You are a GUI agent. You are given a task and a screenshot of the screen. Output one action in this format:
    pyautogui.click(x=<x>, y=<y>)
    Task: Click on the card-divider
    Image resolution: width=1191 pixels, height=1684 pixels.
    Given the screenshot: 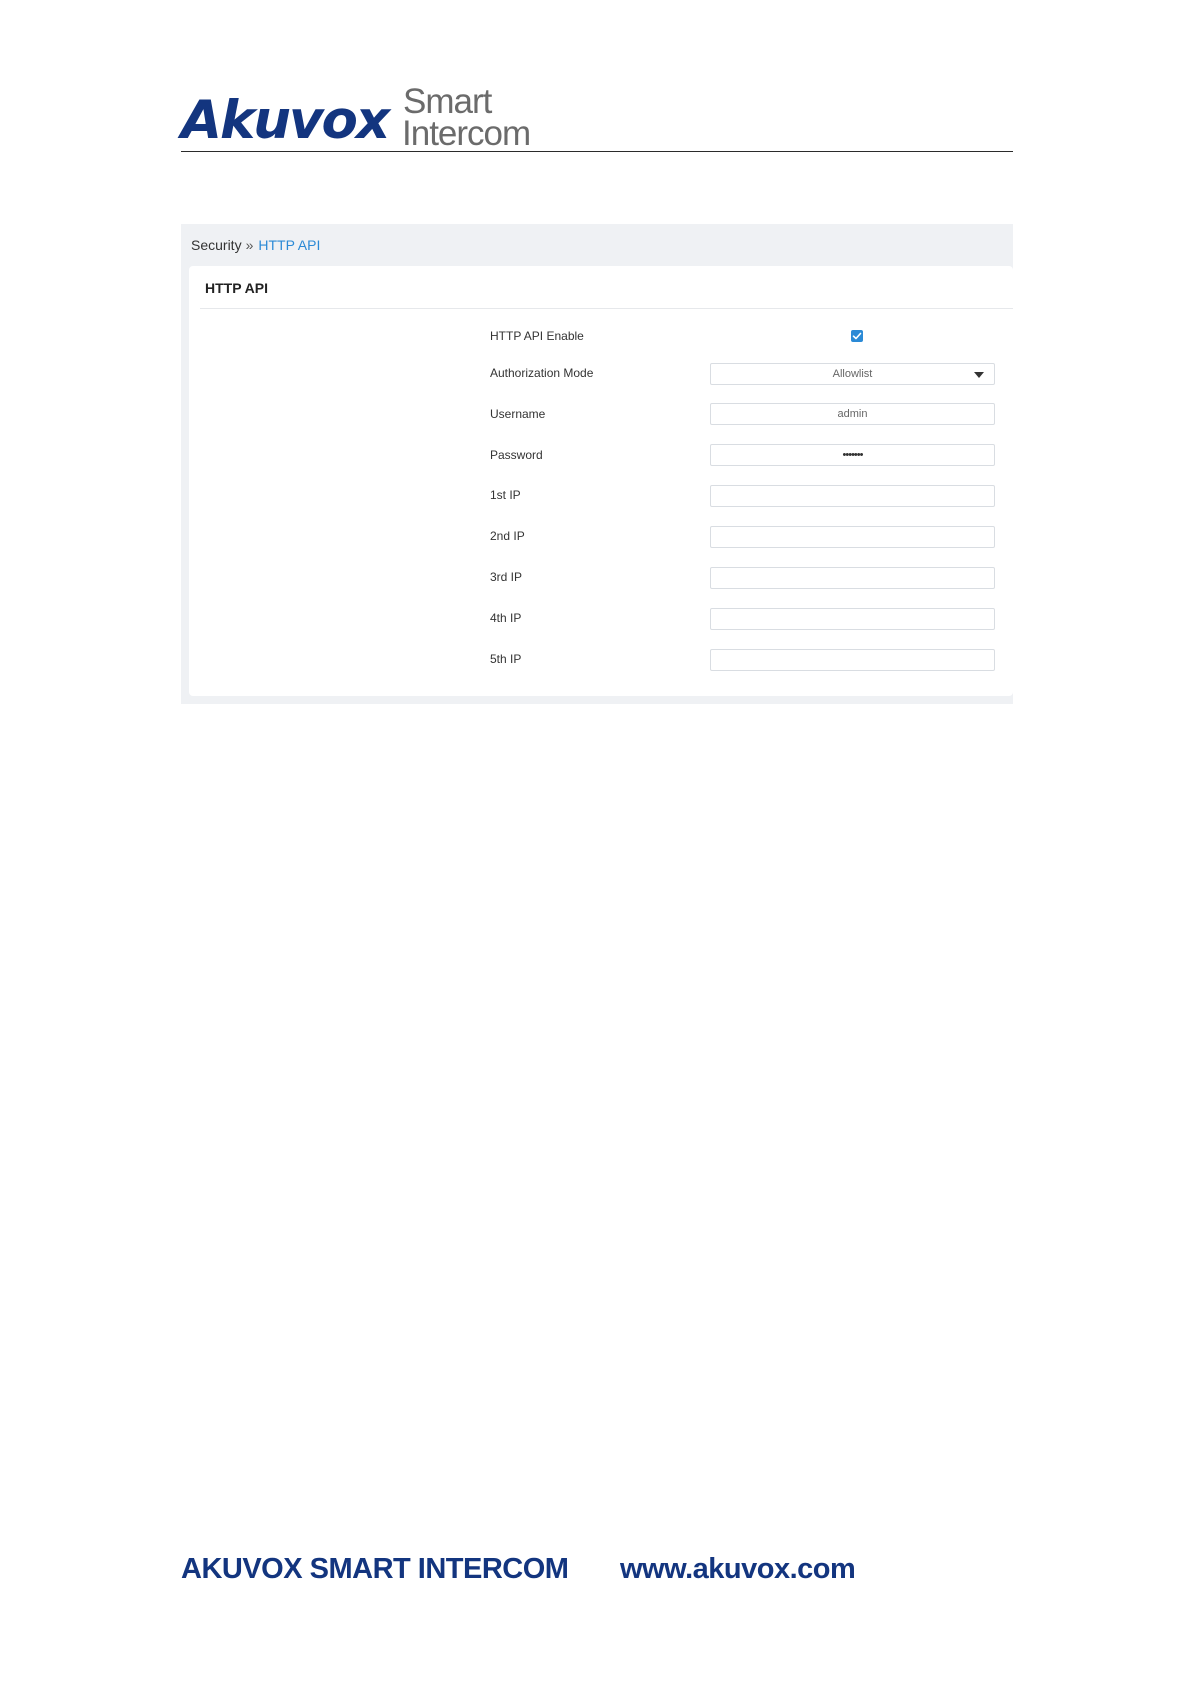 What is the action you would take?
    pyautogui.click(x=606, y=308)
    